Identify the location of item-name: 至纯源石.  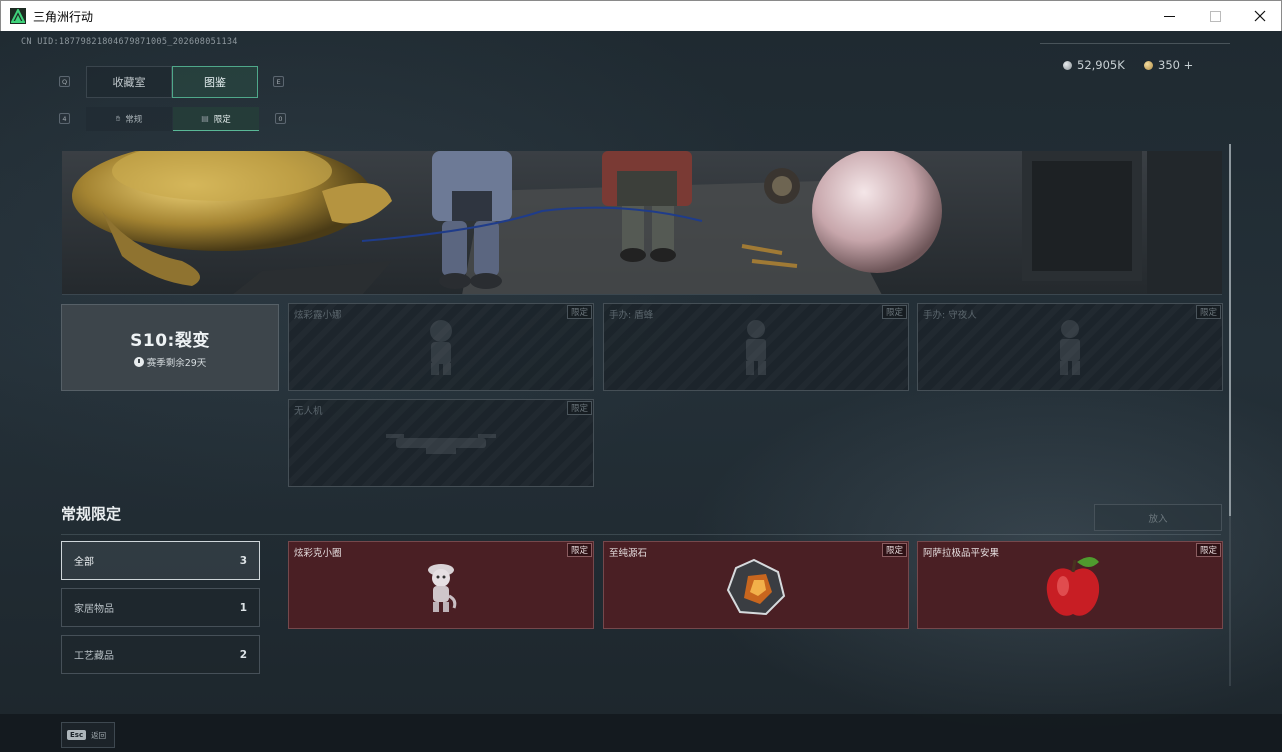
(628, 553).